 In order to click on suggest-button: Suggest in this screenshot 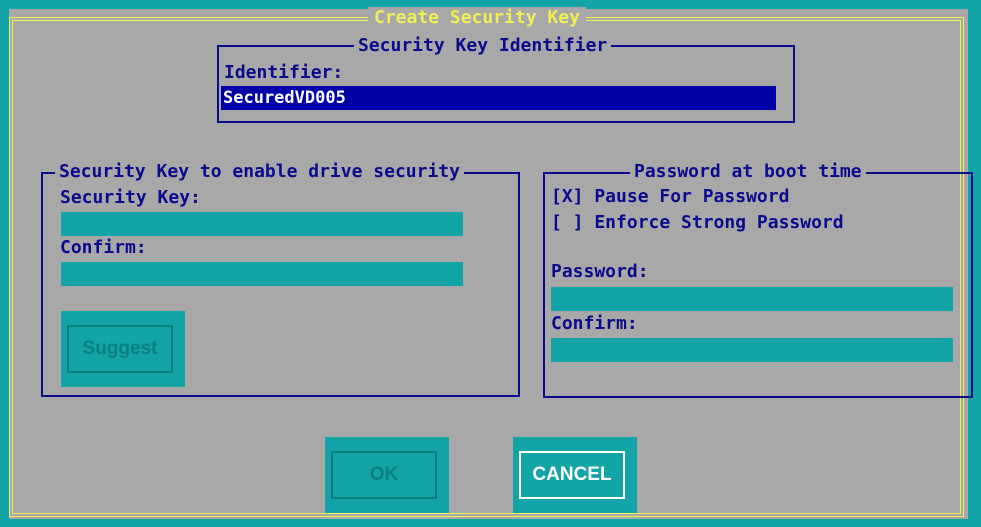, I will do `click(123, 349)`.